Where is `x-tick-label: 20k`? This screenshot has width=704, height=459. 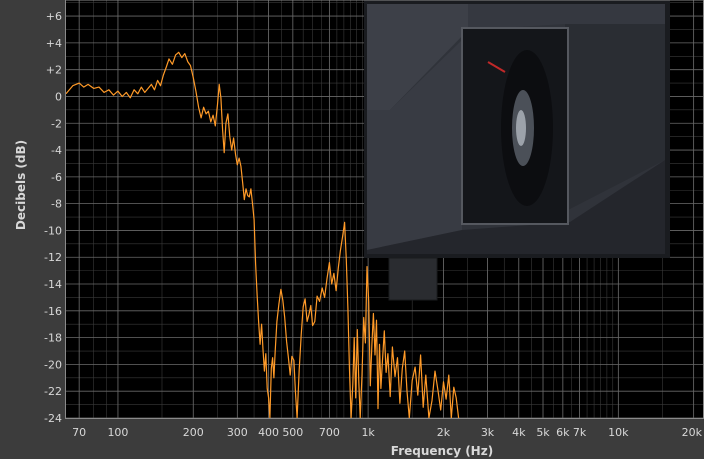
x-tick-label: 20k is located at coordinates (692, 432).